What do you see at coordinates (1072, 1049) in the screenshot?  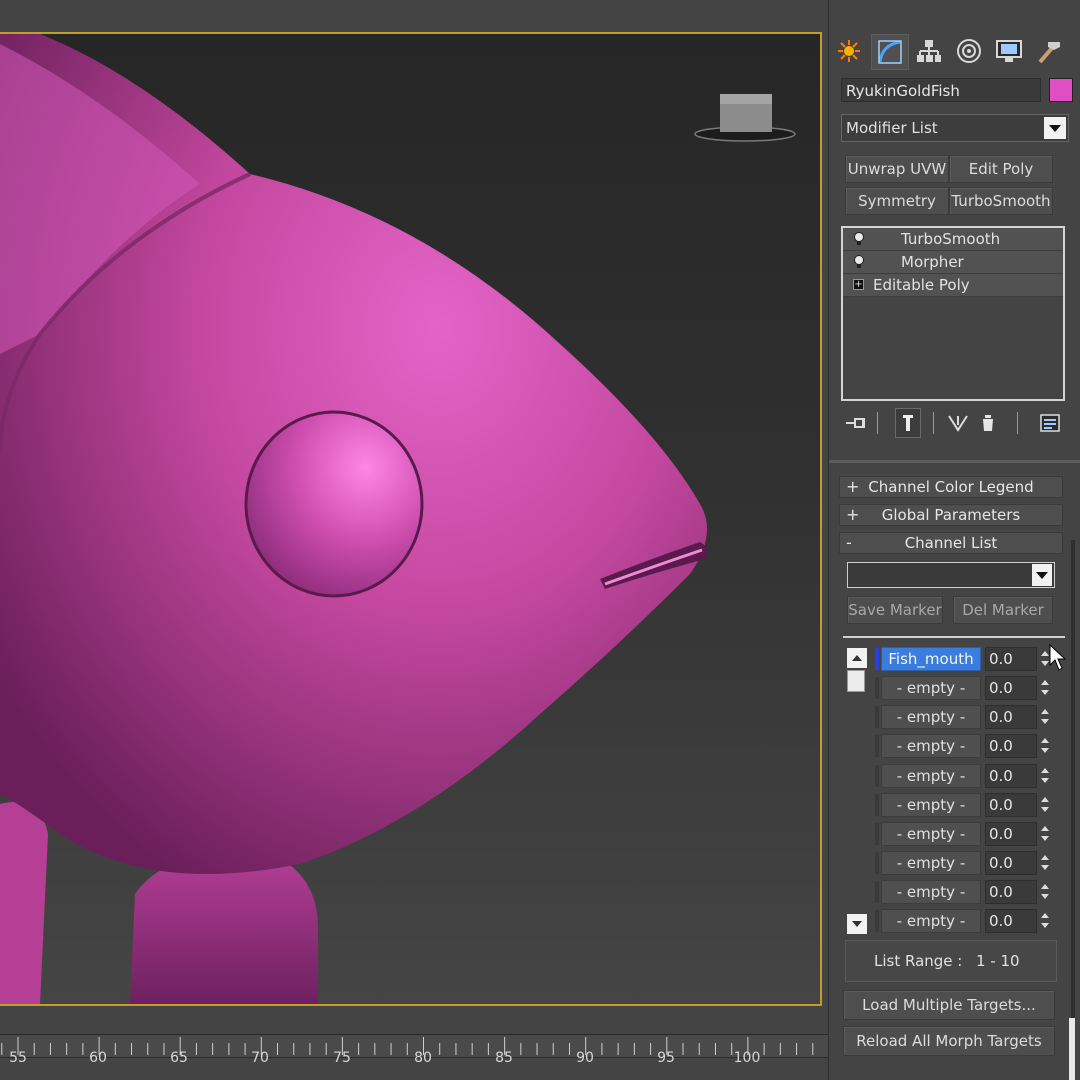 I see `panel-scrollbar-thumb` at bounding box center [1072, 1049].